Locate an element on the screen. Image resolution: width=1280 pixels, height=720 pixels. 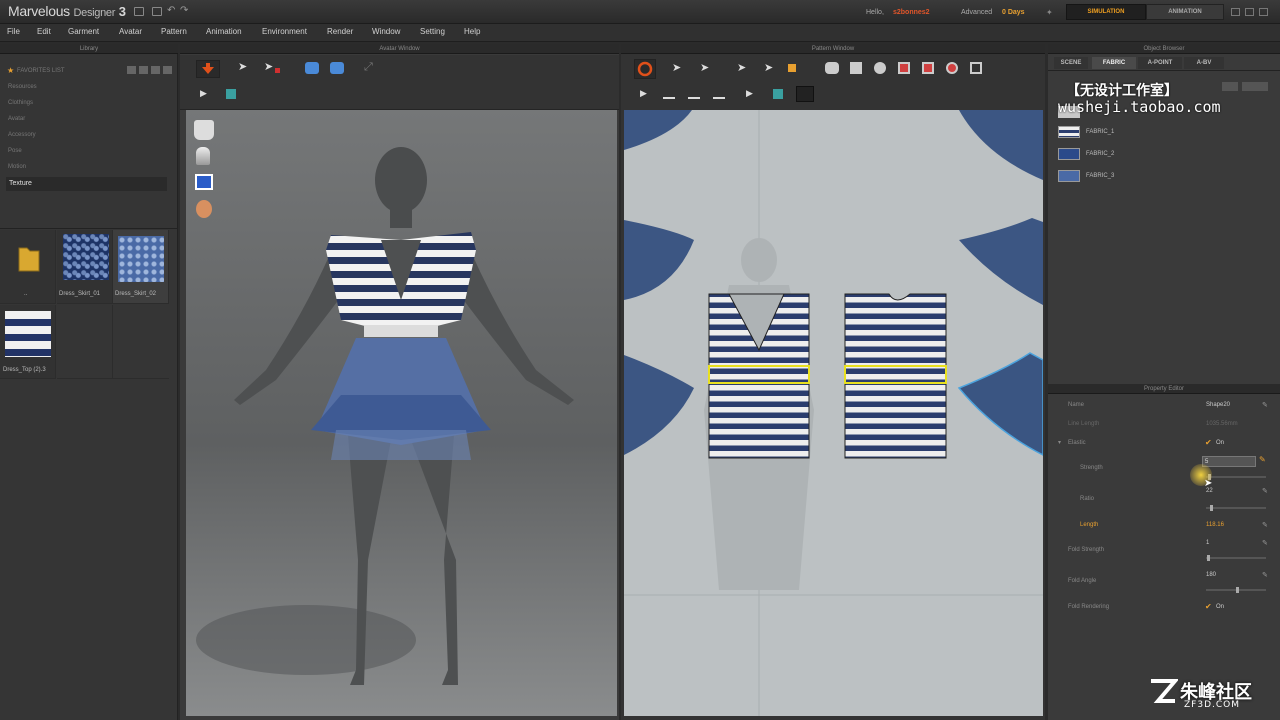
measure-icon: ⤢ is located at coordinates (368, 67).